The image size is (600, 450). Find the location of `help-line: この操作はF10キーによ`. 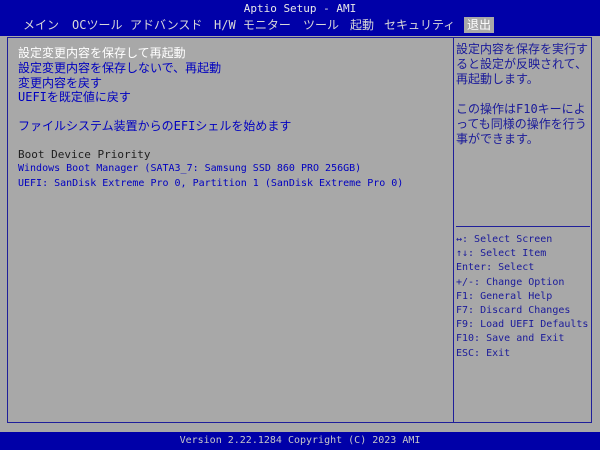

help-line: この操作はF10キーによ is located at coordinates (521, 109).